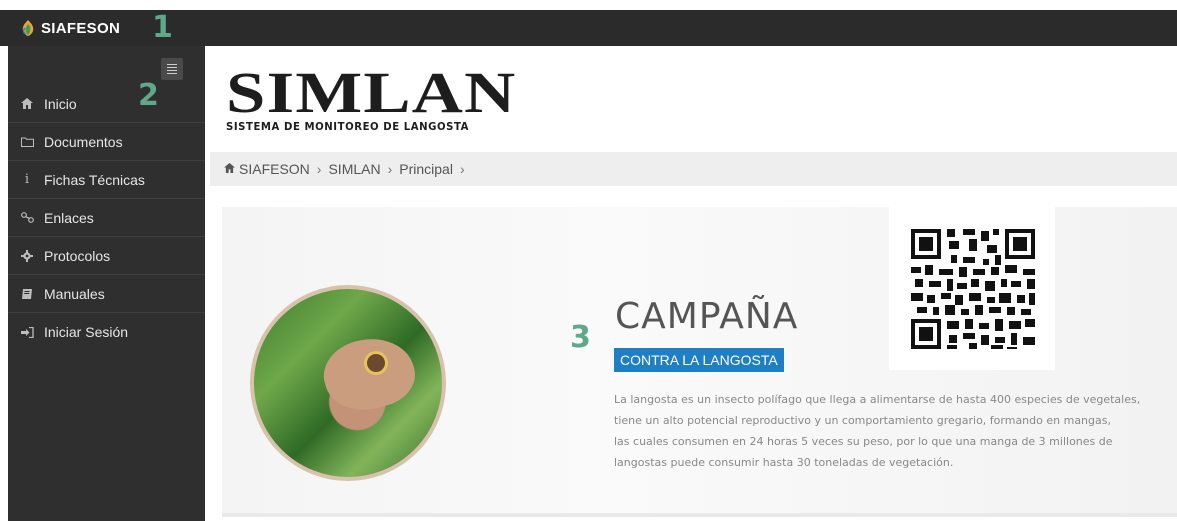 The image size is (1177, 521). What do you see at coordinates (74, 293) in the screenshot?
I see `sidebar-item-label: Manuales` at bounding box center [74, 293].